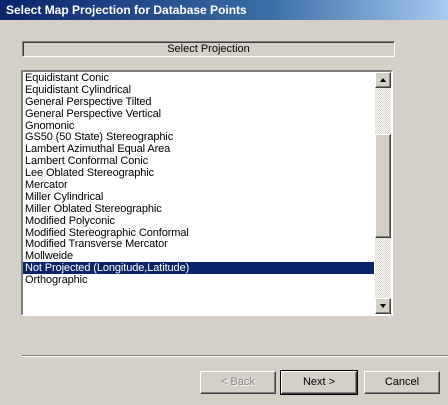  I want to click on next-button: Next >, so click(319, 382).